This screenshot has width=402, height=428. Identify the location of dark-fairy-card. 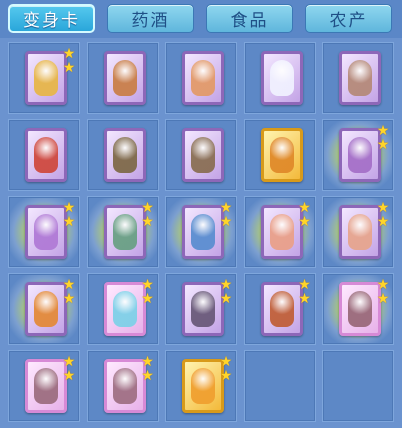
(360, 78).